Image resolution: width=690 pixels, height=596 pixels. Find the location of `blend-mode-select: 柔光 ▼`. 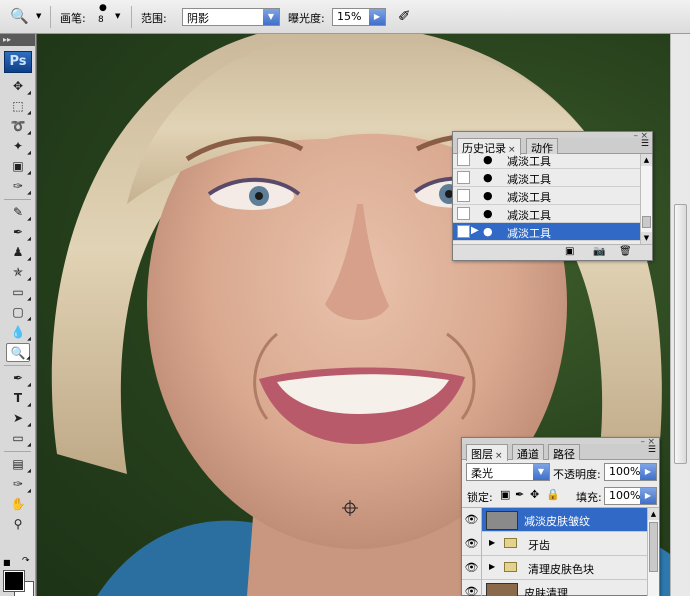

blend-mode-select: 柔光 ▼ is located at coordinates (508, 472).